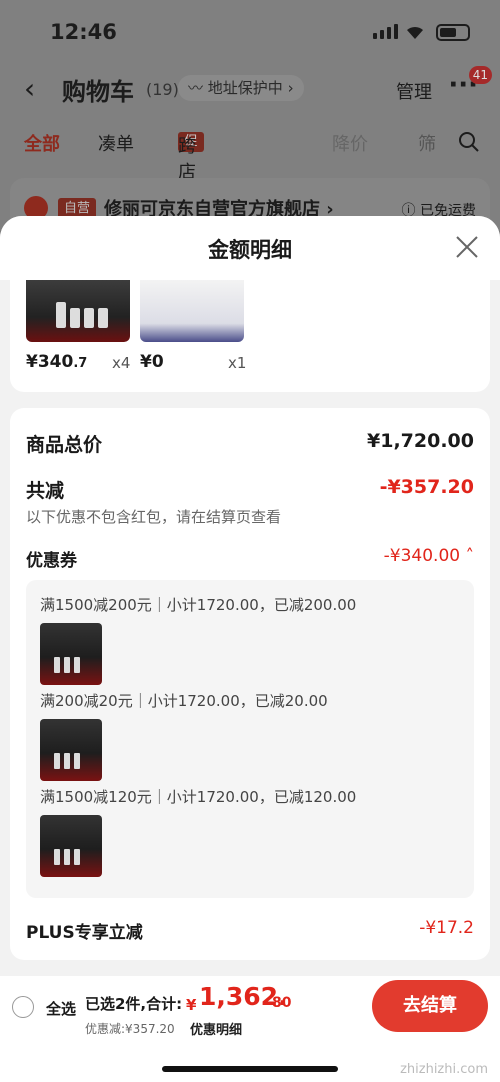 The height and width of the screenshot is (1082, 500). What do you see at coordinates (250, 930) in the screenshot?
I see `plus-discount-row: PLUS专享立减 -¥17.2` at bounding box center [250, 930].